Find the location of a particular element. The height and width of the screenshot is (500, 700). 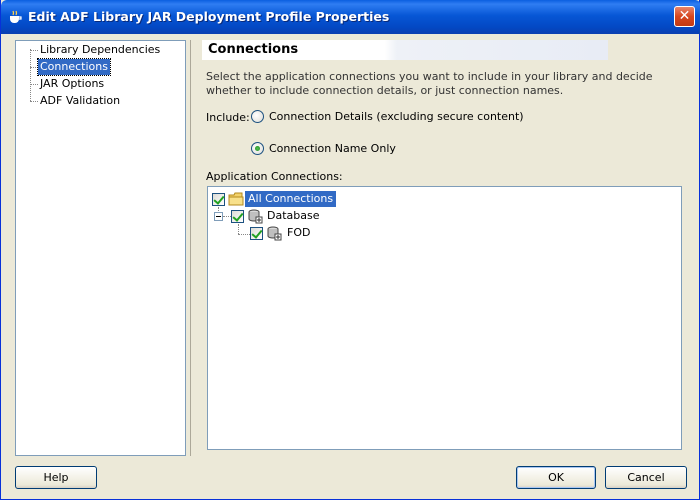

collapse-toggle is located at coordinates (218, 216).